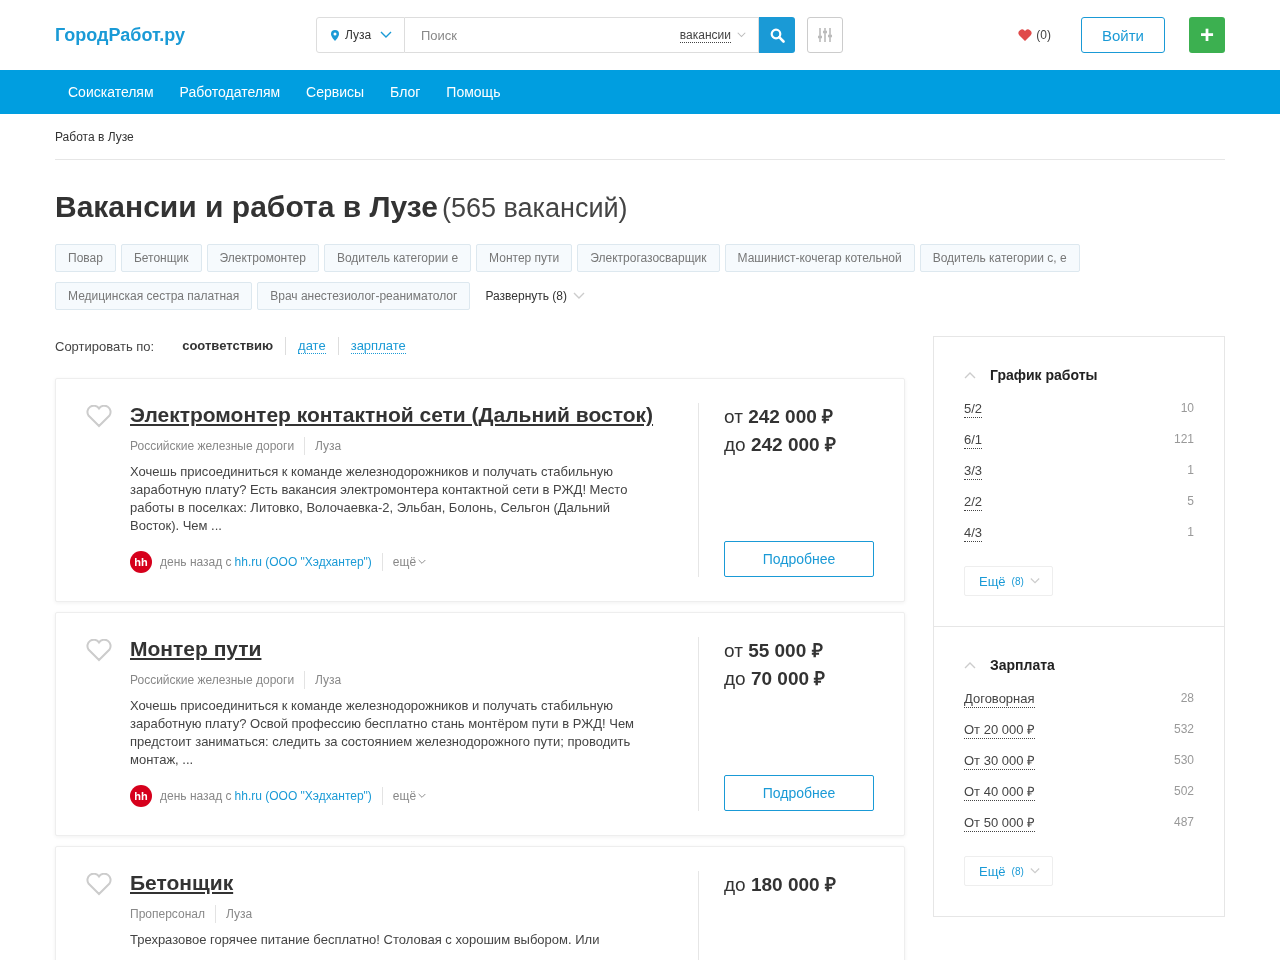  I want to click on filter-option-link: От 30 000 ₽, so click(1000, 761).